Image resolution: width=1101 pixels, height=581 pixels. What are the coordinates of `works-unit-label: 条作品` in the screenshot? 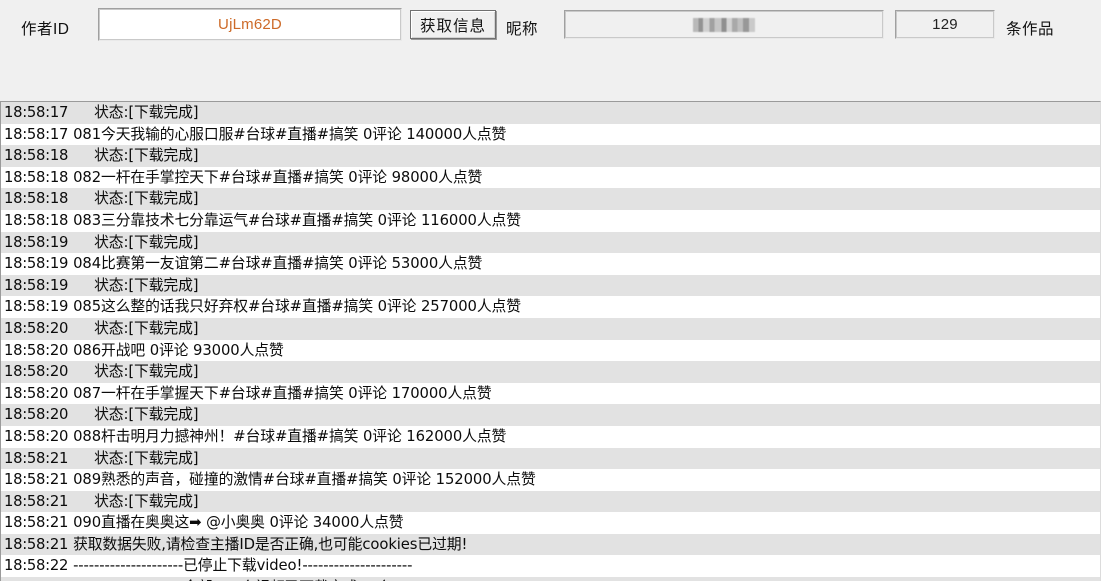 It's located at (1030, 29).